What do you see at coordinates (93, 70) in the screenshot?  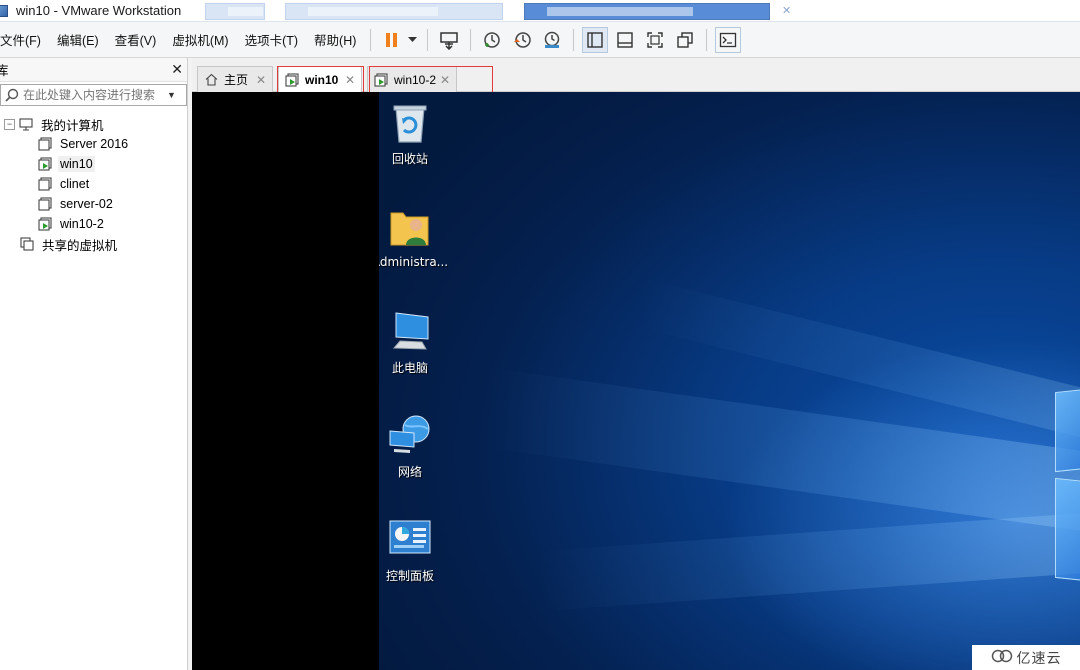 I see `library-header: 库 ✕` at bounding box center [93, 70].